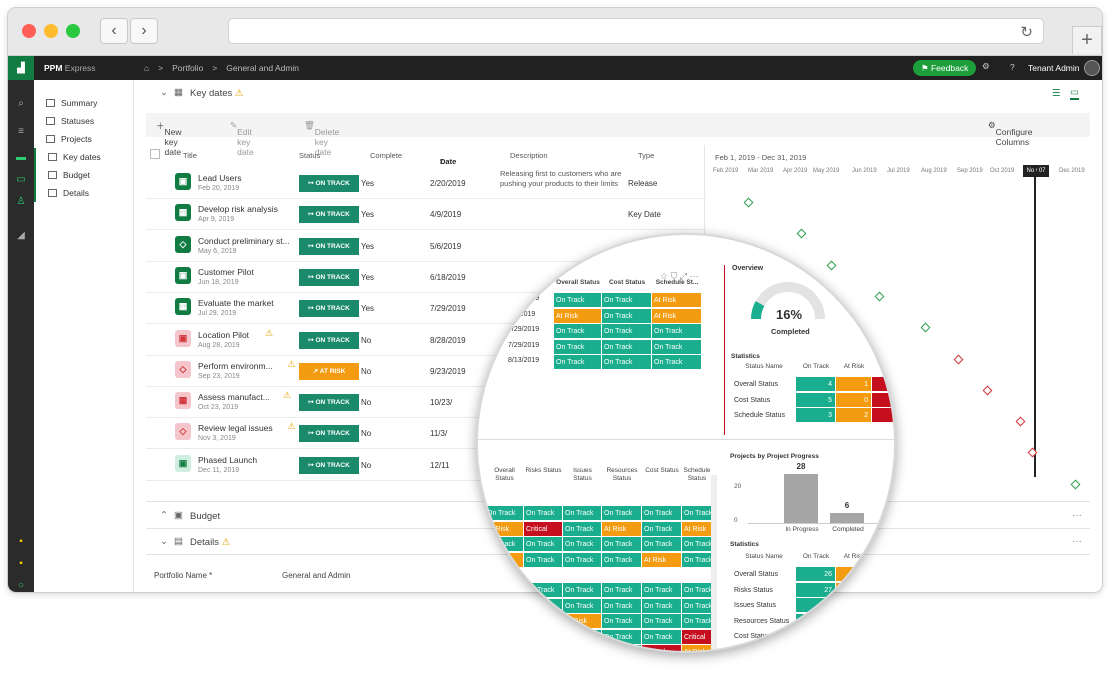  What do you see at coordinates (242, 138) in the screenshot?
I see `edit-key-date-button: ✎ Edit key date` at bounding box center [242, 138].